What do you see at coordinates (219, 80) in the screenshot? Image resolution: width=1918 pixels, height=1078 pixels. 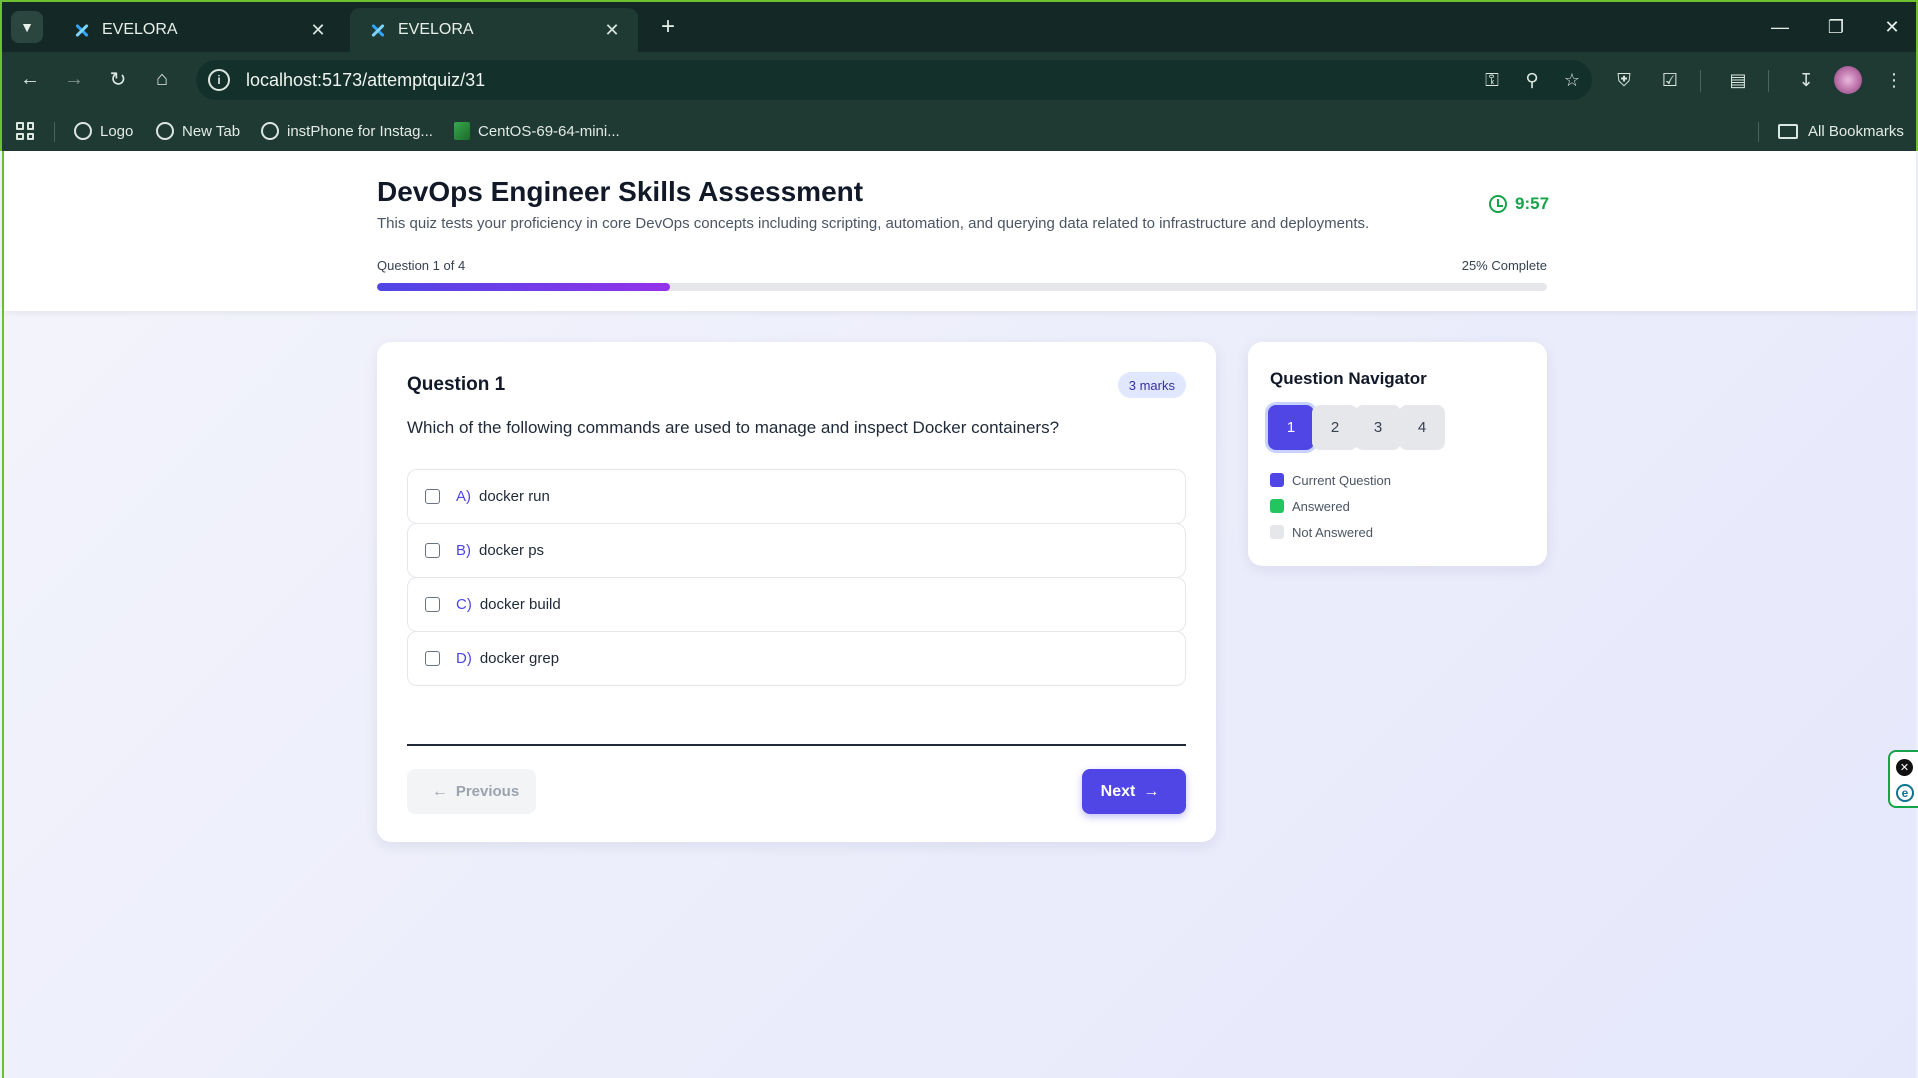 I see `site-info-icon: i` at bounding box center [219, 80].